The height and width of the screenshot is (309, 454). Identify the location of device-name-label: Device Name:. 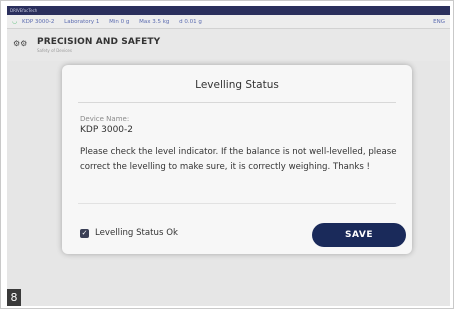
(105, 119).